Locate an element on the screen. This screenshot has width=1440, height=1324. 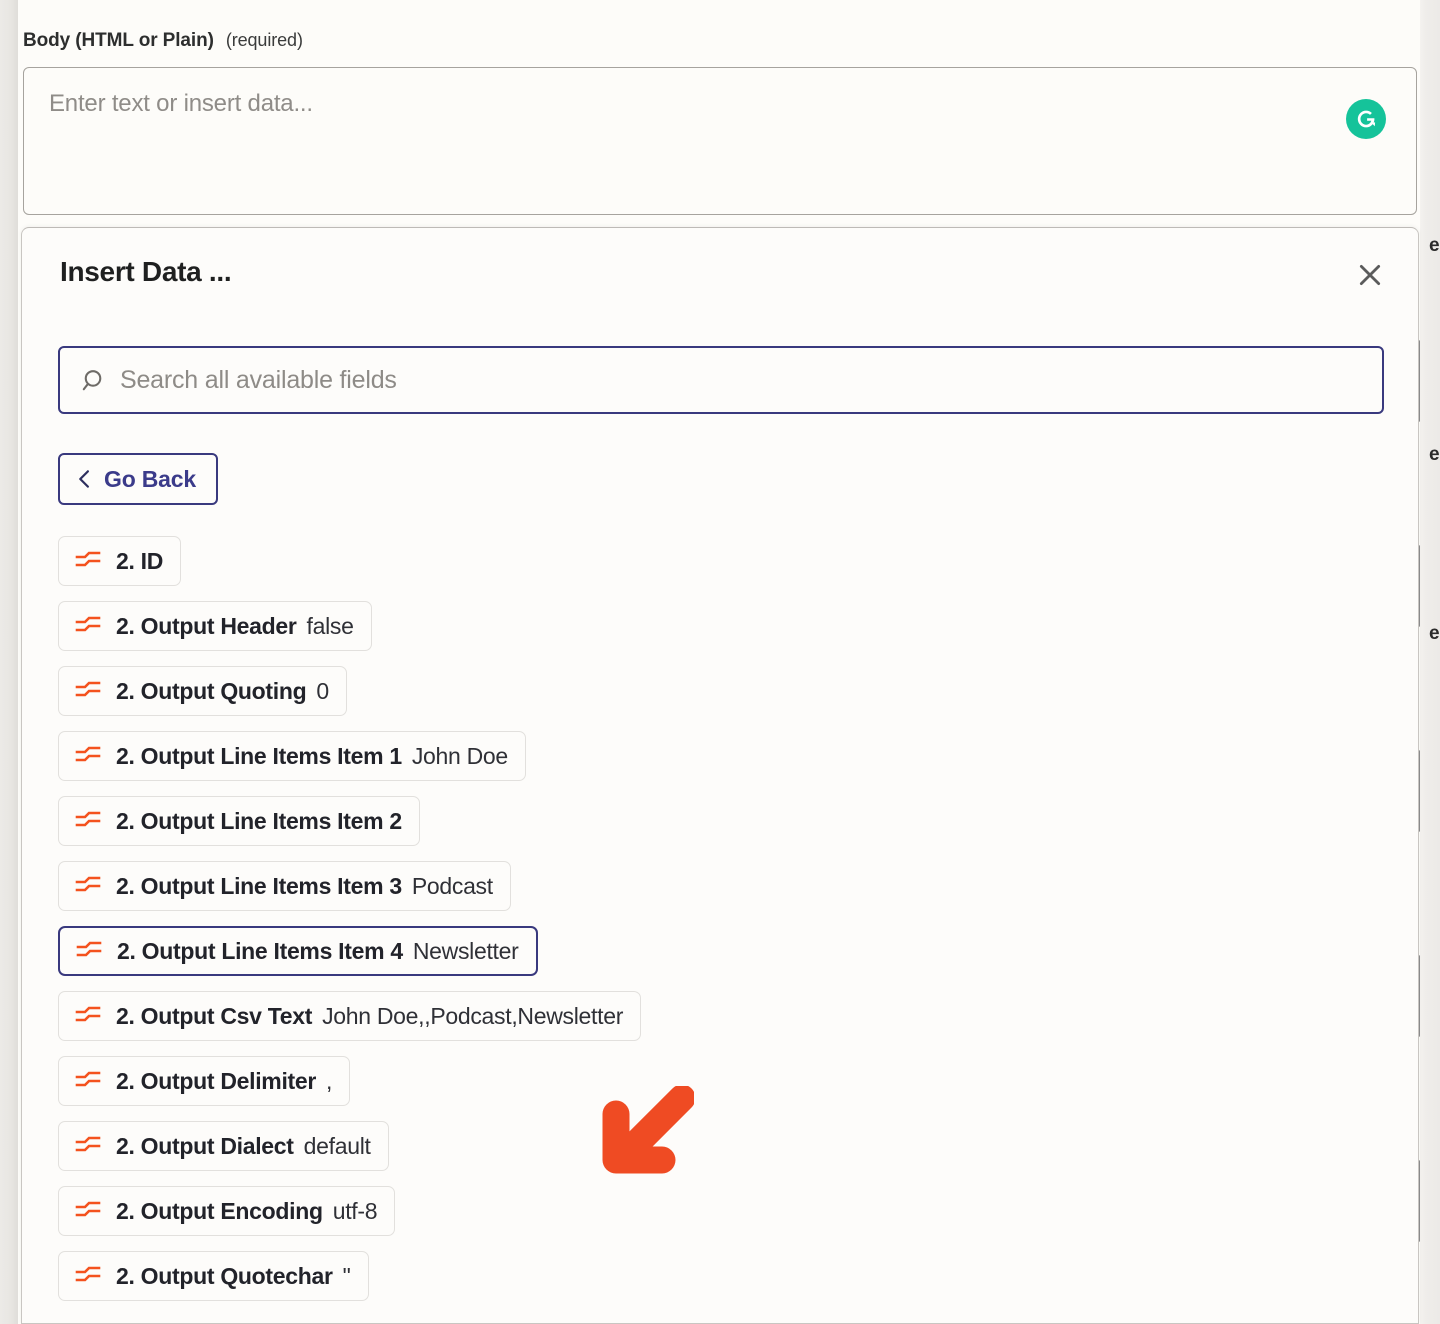
field-pill: 2. ID is located at coordinates (120, 561).